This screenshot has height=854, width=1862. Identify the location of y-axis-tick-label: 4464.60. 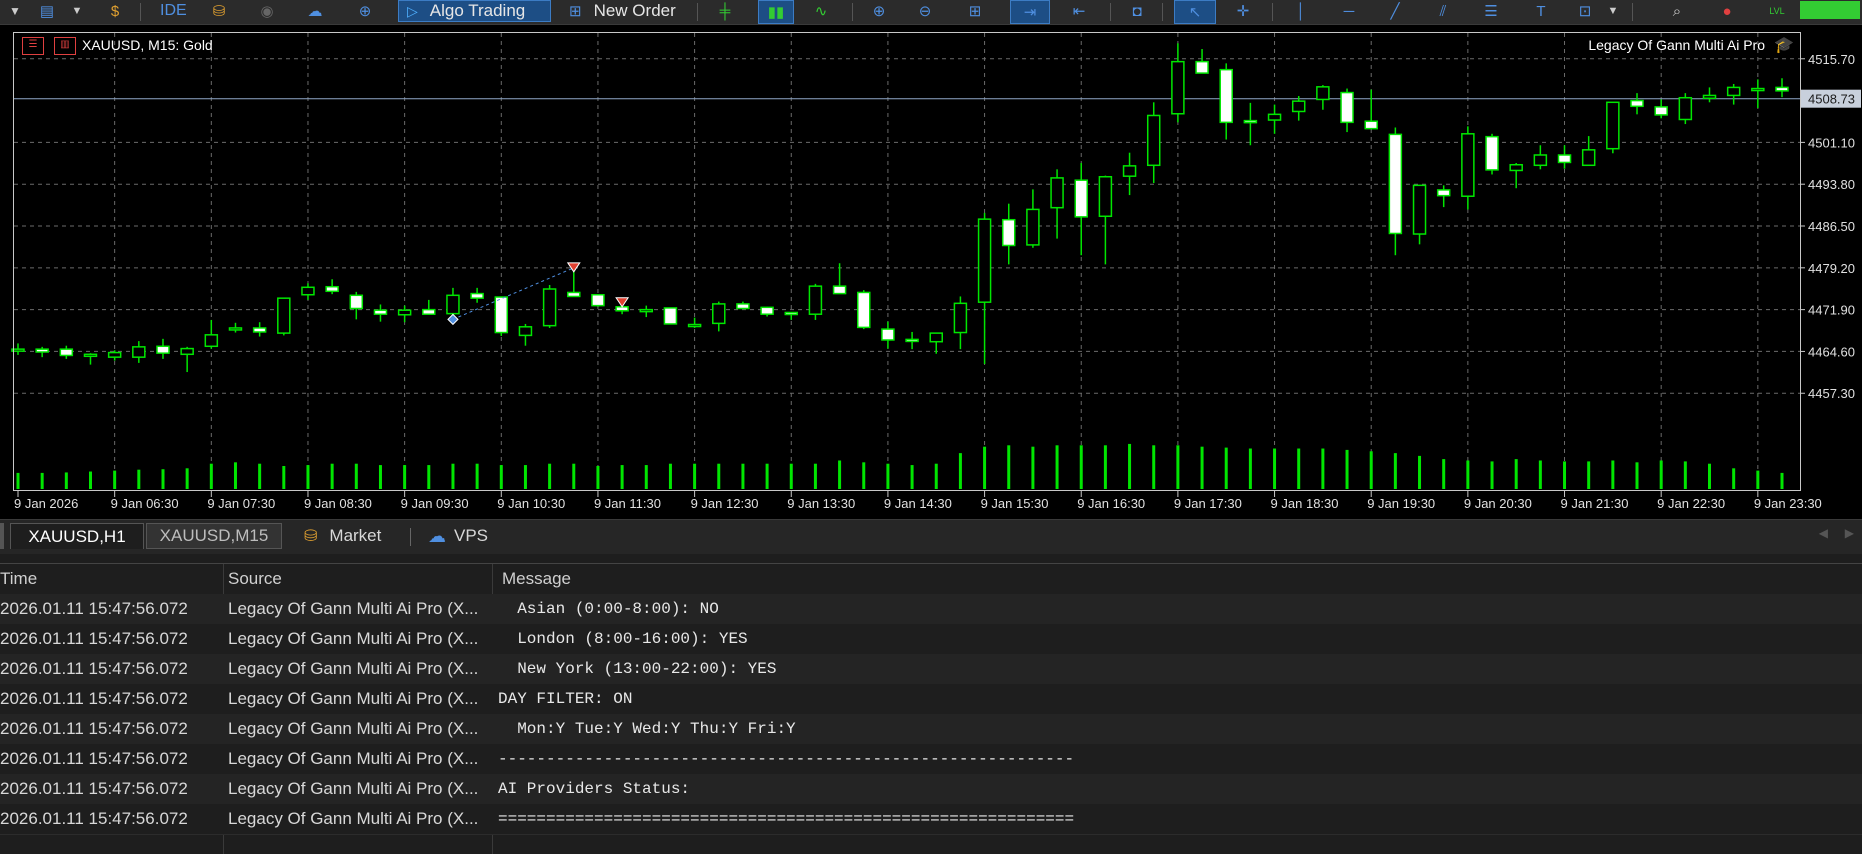
(1831, 351).